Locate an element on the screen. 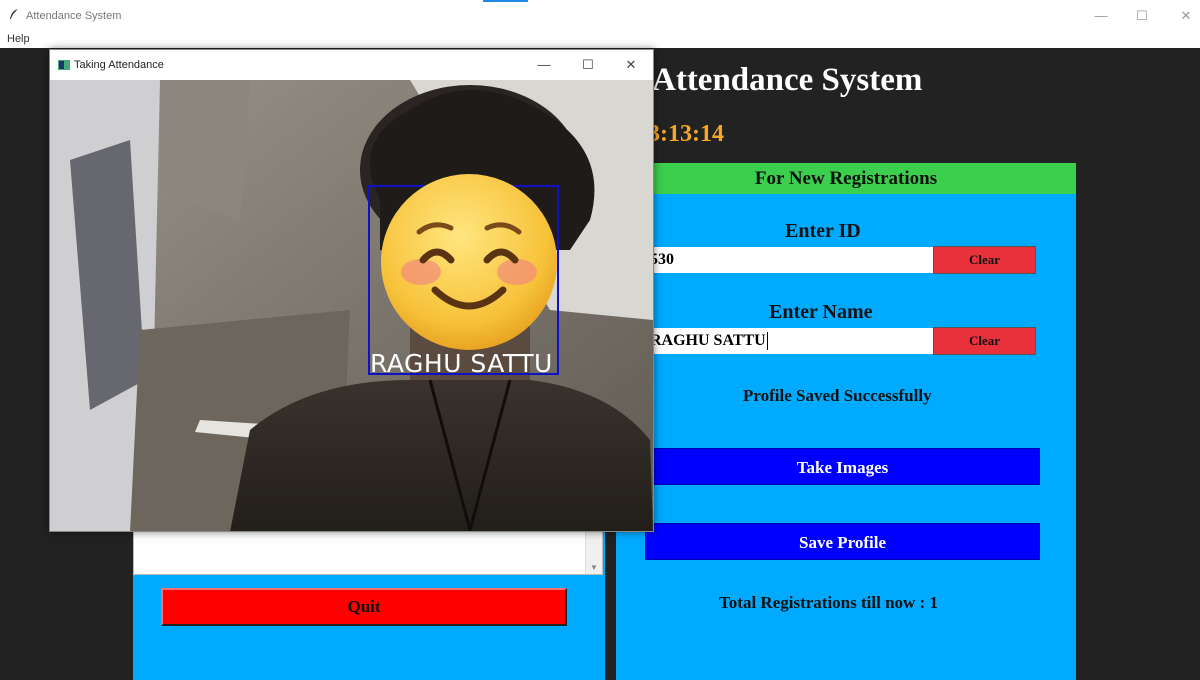  popup-maximize-button: ☐ is located at coordinates (588, 65).